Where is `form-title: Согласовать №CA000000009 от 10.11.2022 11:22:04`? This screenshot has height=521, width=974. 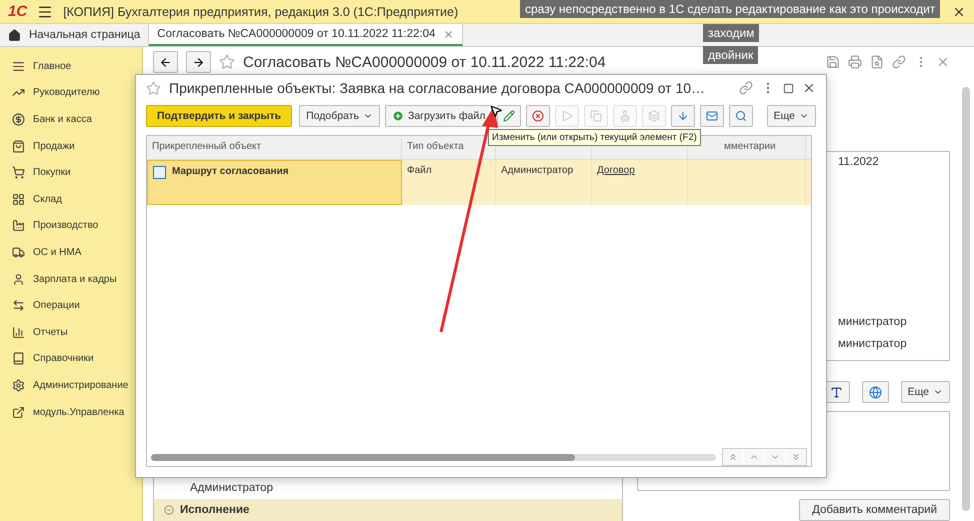 form-title: Согласовать №CA000000009 от 10.11.2022 11:22:04 is located at coordinates (424, 62).